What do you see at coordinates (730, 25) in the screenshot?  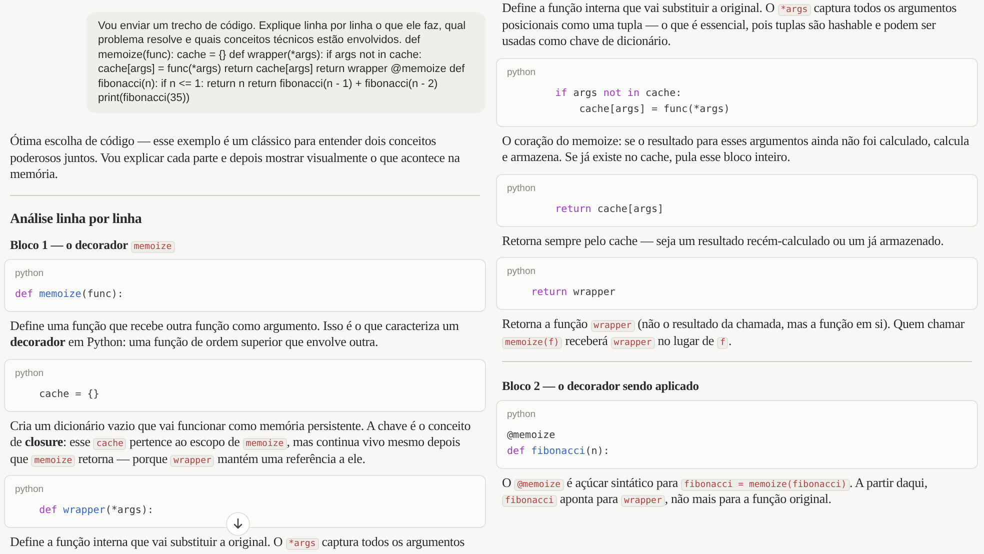 I see `response-paragraph: Define a função interna que vai substituir a original. O *args captura todos os argumentos posicionais como uma tupla — o que é essencial, pois tuplas são hashable e podem ser usadas como chave de dicionário.` at bounding box center [730, 25].